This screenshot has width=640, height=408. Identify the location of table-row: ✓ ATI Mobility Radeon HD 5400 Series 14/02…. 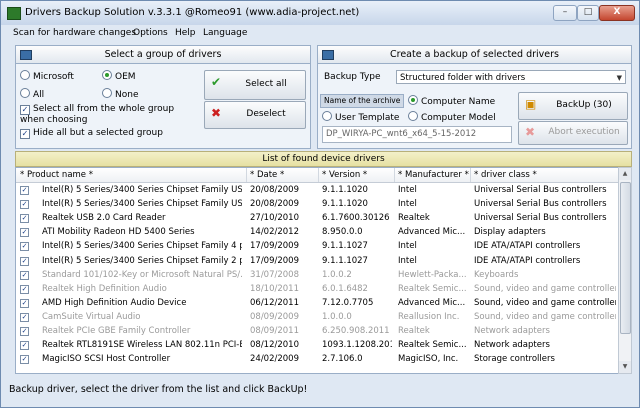
(317, 232).